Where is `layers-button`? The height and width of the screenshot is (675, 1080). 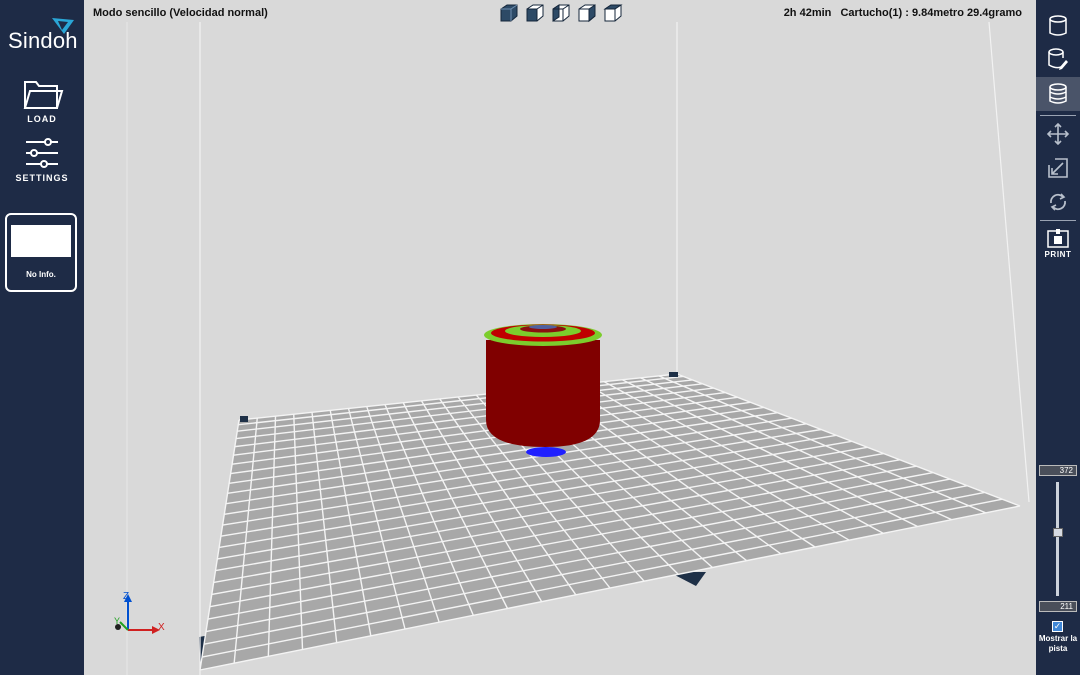 layers-button is located at coordinates (1058, 94).